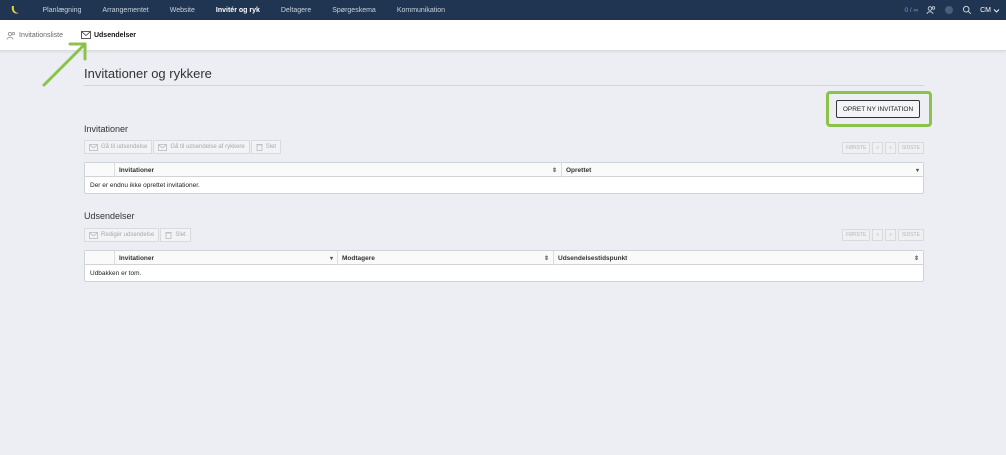 This screenshot has height=455, width=1006. I want to click on tab-dispatches-label: Udsendelser, so click(114, 35).